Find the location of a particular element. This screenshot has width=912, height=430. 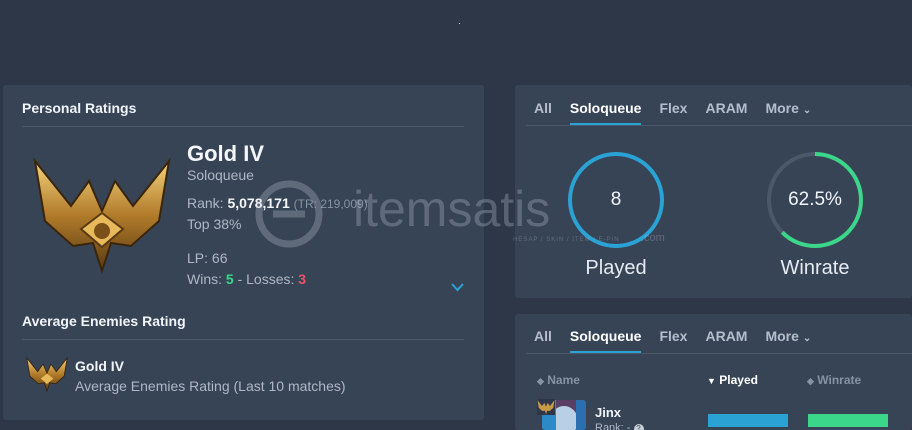

queue-label: Soloqueue is located at coordinates (220, 175).